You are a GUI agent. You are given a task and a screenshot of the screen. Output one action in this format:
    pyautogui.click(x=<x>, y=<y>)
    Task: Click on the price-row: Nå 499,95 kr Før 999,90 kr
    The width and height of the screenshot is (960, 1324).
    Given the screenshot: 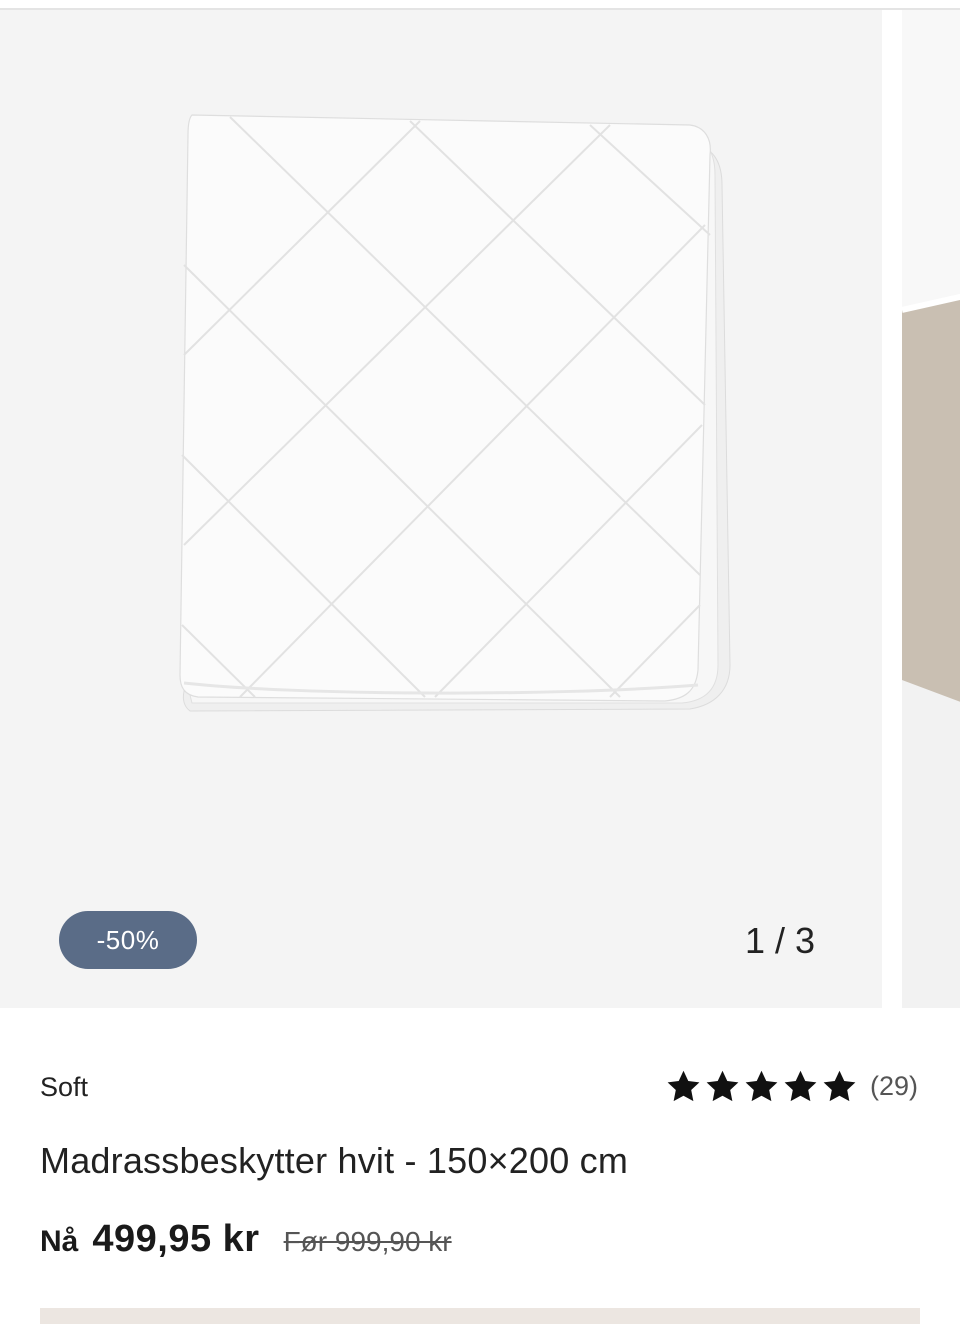 What is the action you would take?
    pyautogui.click(x=246, y=1239)
    